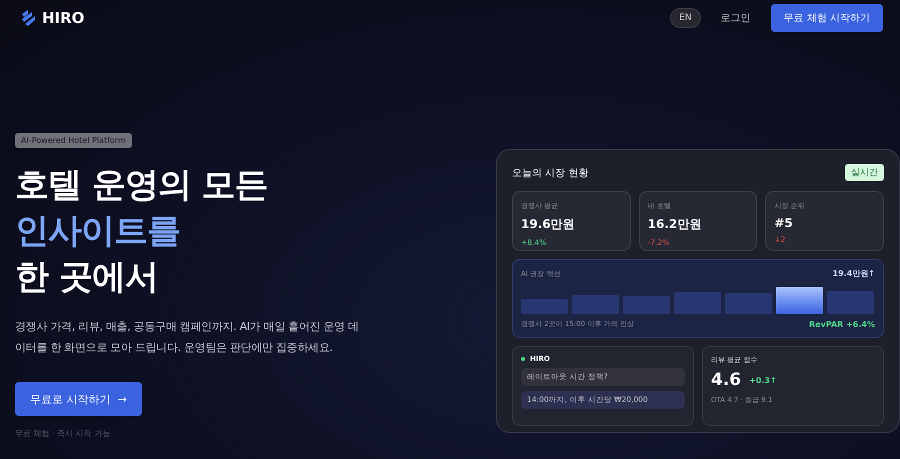  Describe the element at coordinates (142, 185) in the screenshot. I see `hero-title: 호텔 운영의 모든` at that location.